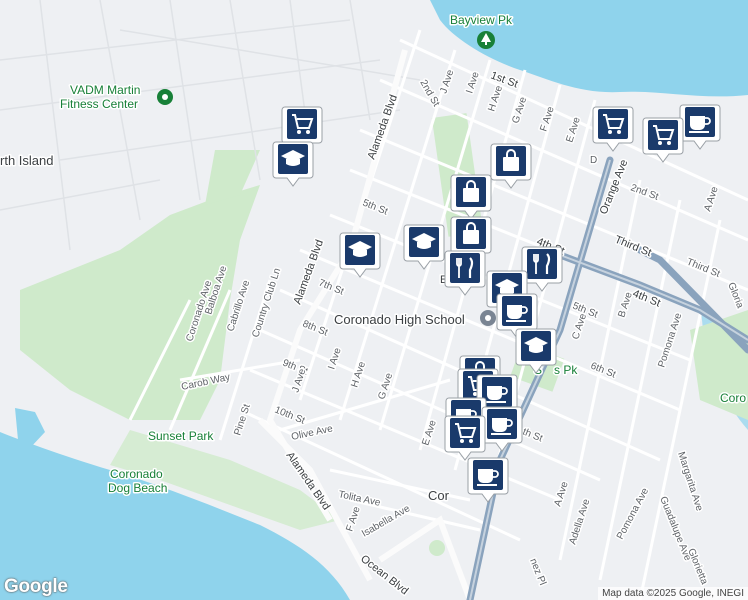 The width and height of the screenshot is (748, 600). Describe the element at coordinates (566, 370) in the screenshot. I see `spreckels-label-2: s Pk` at that location.